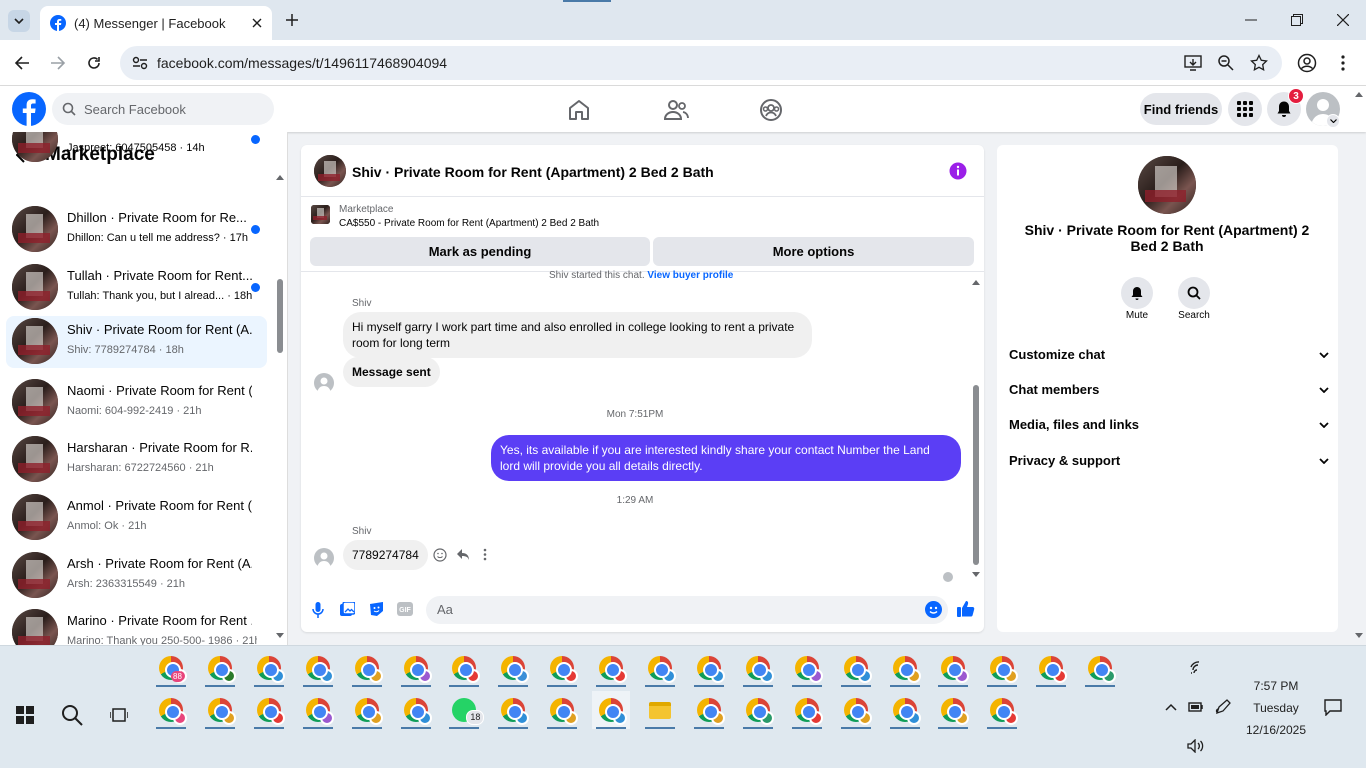 The image size is (1366, 768). What do you see at coordinates (440, 555) in the screenshot?
I see `react-emoji-icon` at bounding box center [440, 555].